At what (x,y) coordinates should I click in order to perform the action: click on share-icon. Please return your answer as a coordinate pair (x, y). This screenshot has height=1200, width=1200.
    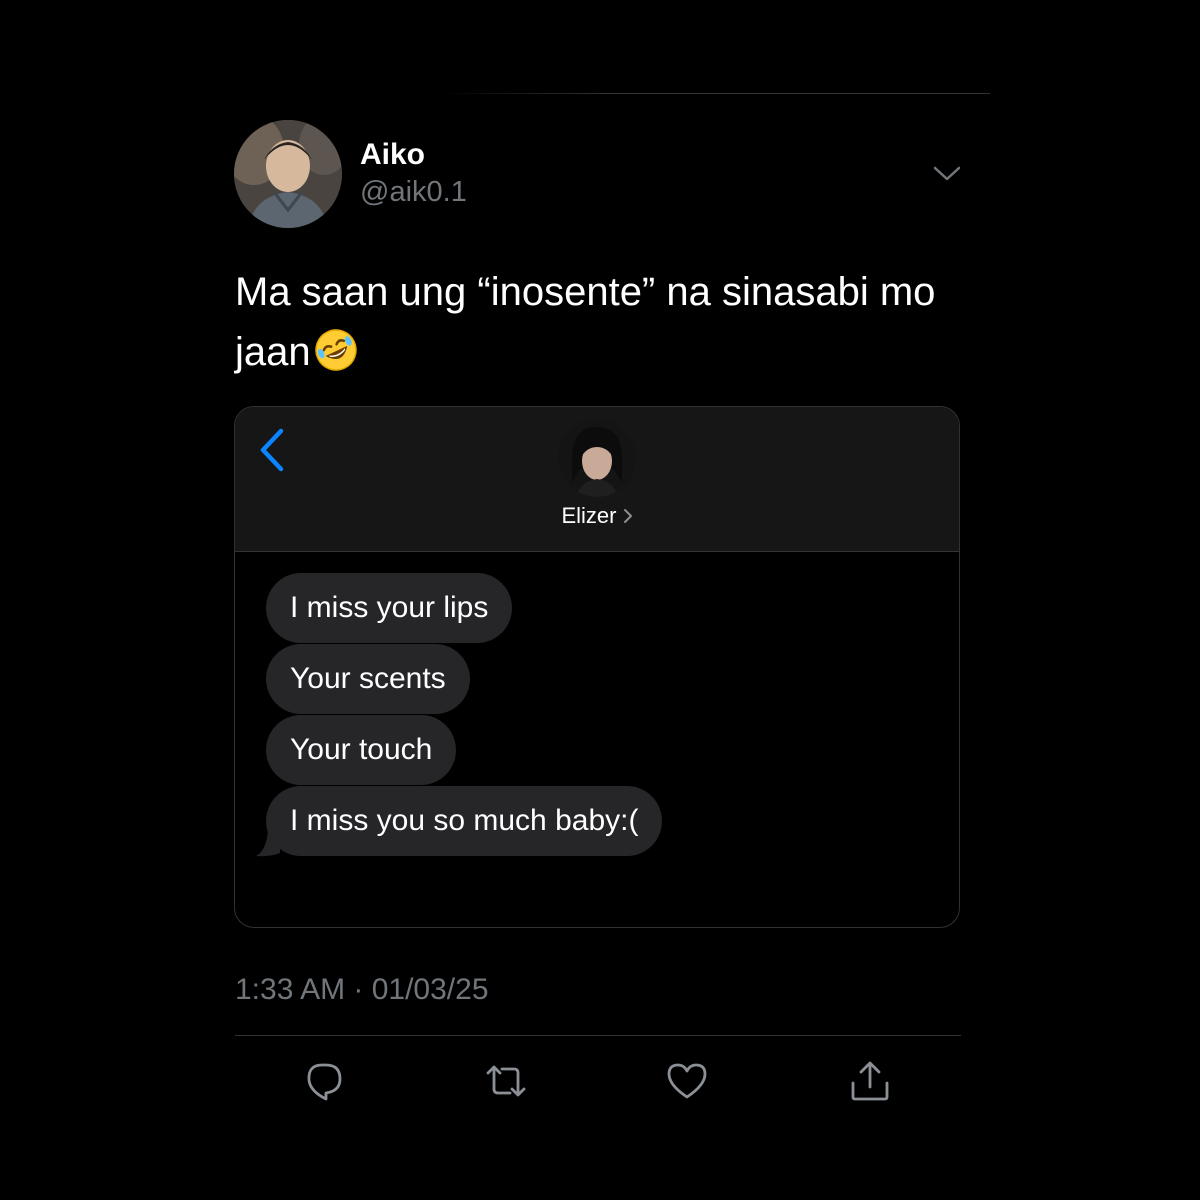
    Looking at the image, I should click on (870, 1081).